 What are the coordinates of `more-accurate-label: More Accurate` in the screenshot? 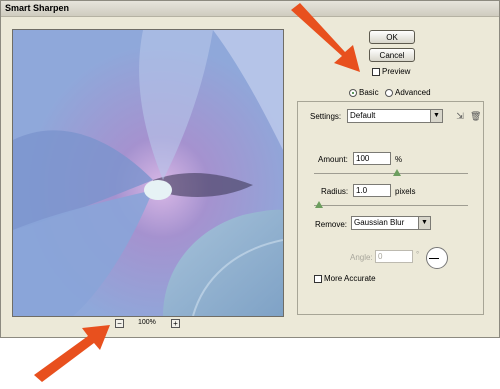 It's located at (350, 278).